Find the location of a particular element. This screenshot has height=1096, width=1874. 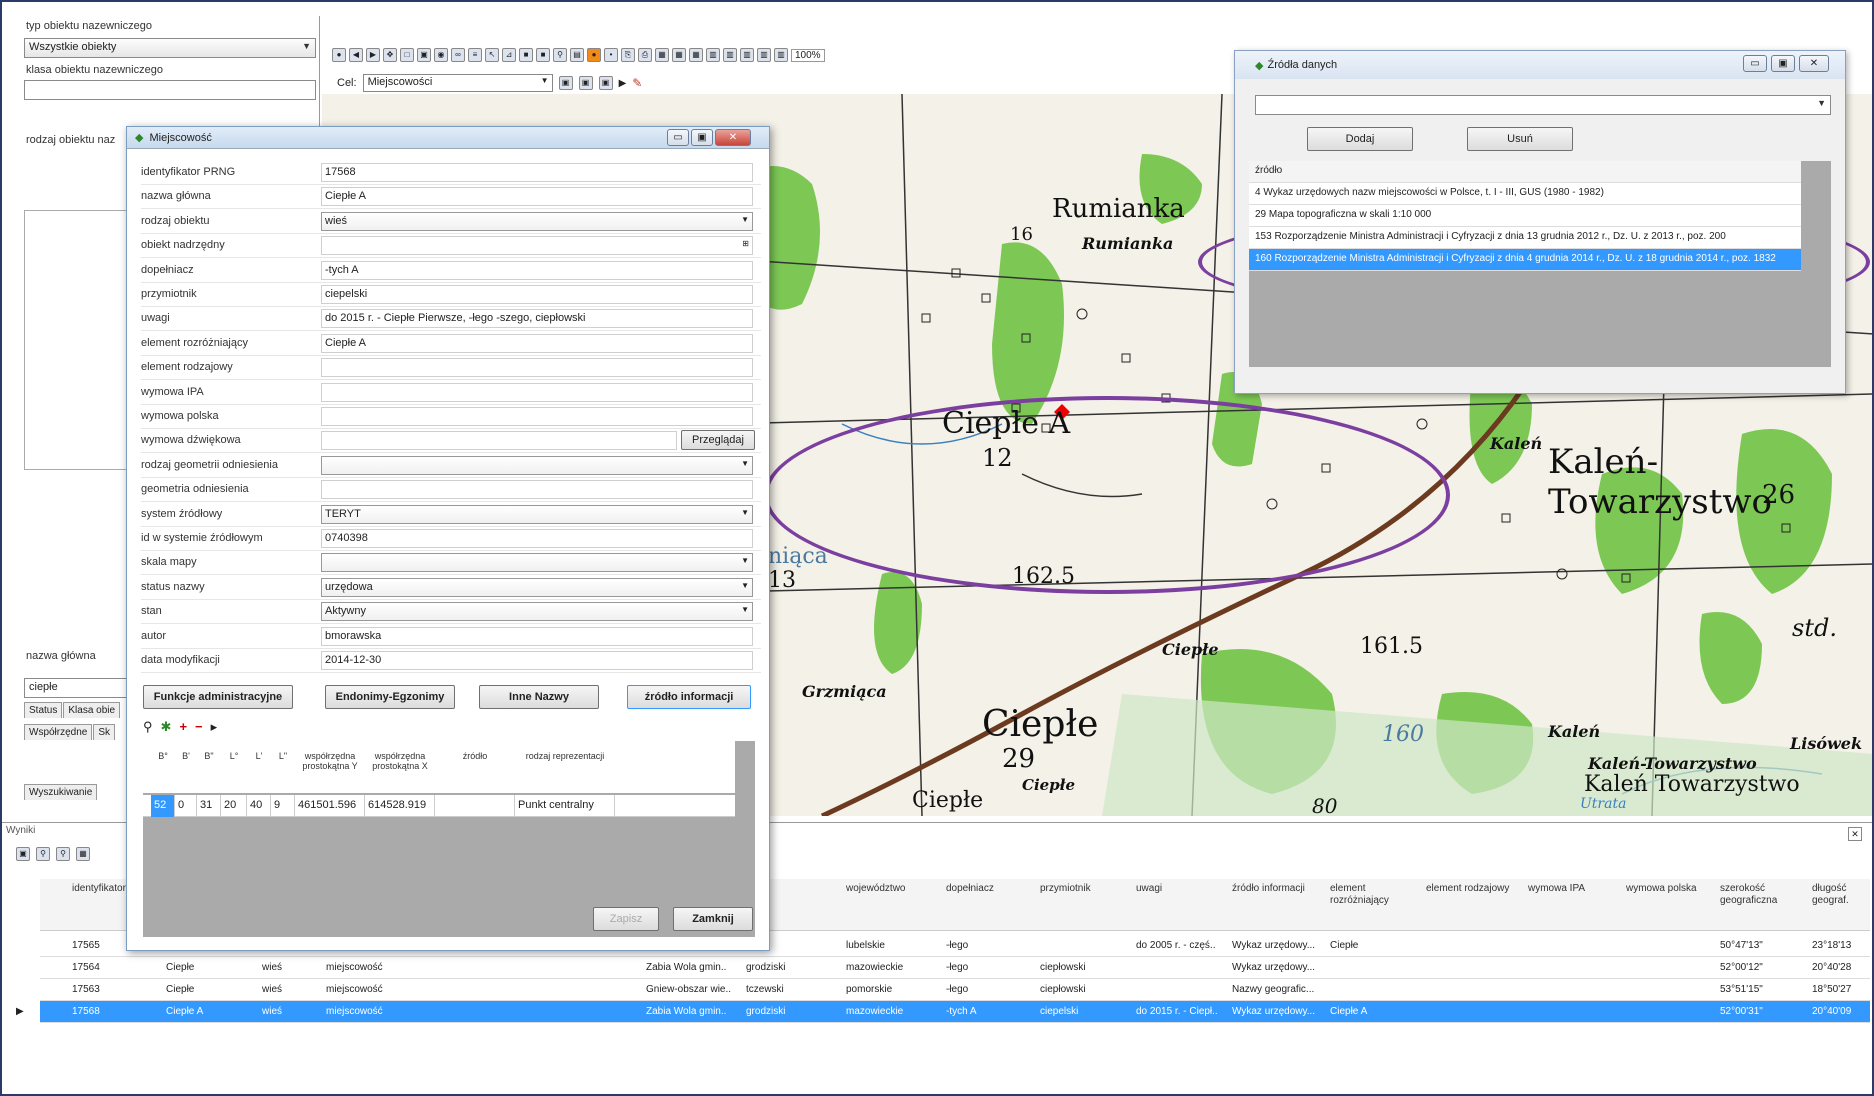

export-results-icon: ▦ is located at coordinates (83, 854).